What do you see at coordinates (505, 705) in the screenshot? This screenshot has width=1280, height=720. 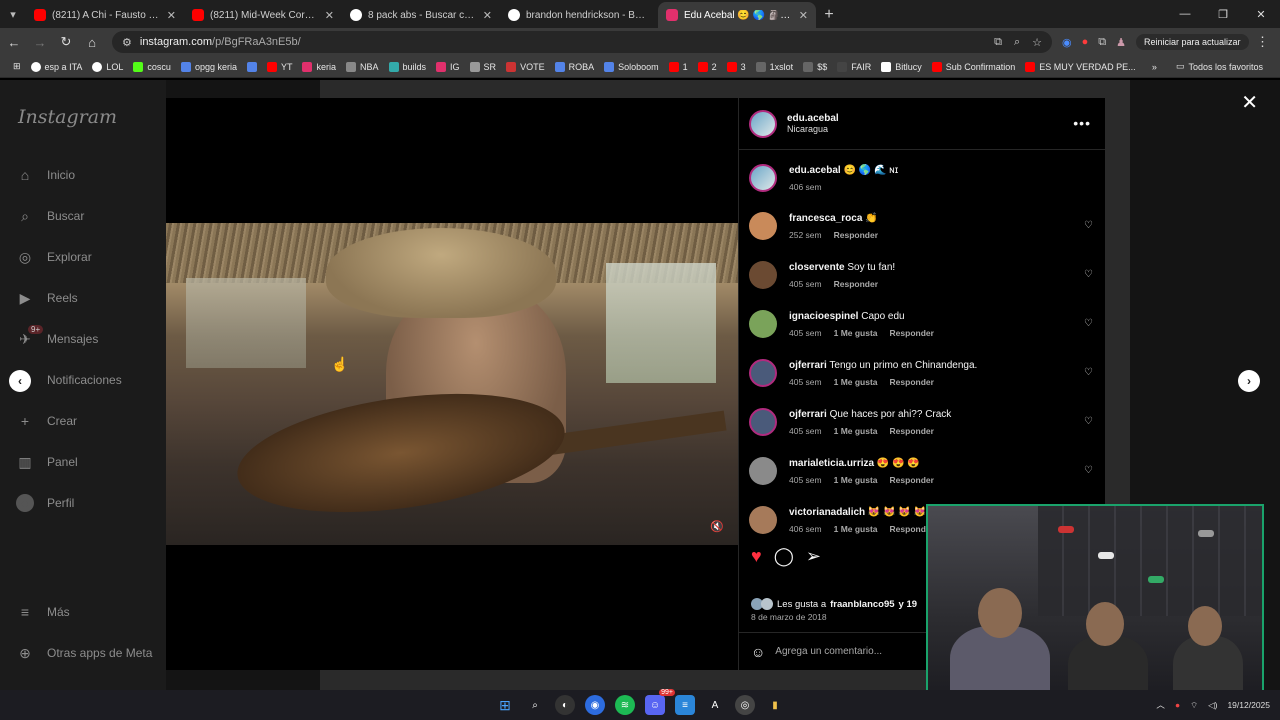 I see `windows-start-icon: ⊞` at bounding box center [505, 705].